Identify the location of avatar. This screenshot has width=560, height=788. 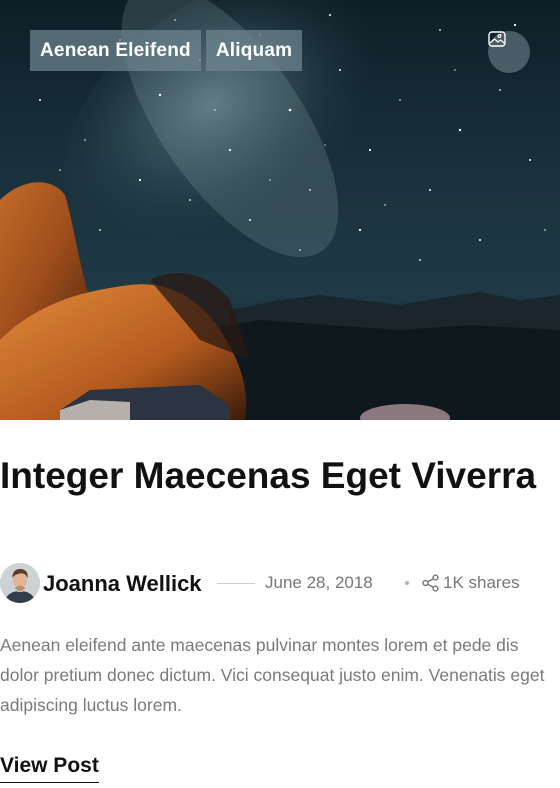
(20, 583).